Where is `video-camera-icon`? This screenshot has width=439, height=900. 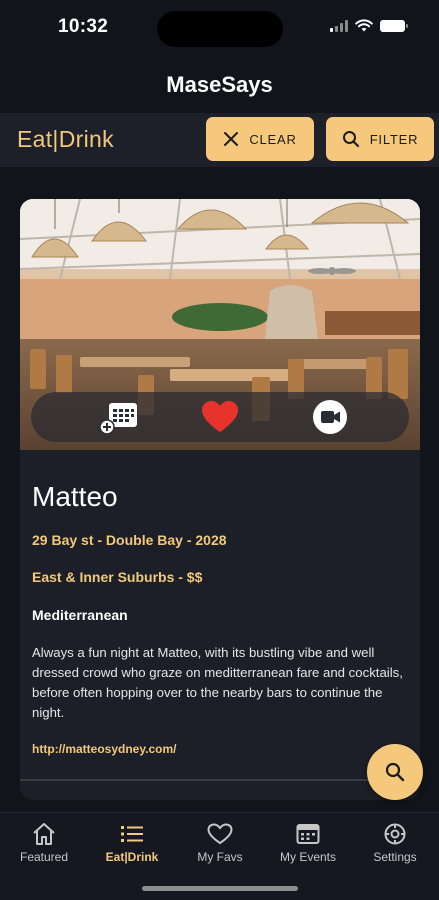 video-camera-icon is located at coordinates (330, 417).